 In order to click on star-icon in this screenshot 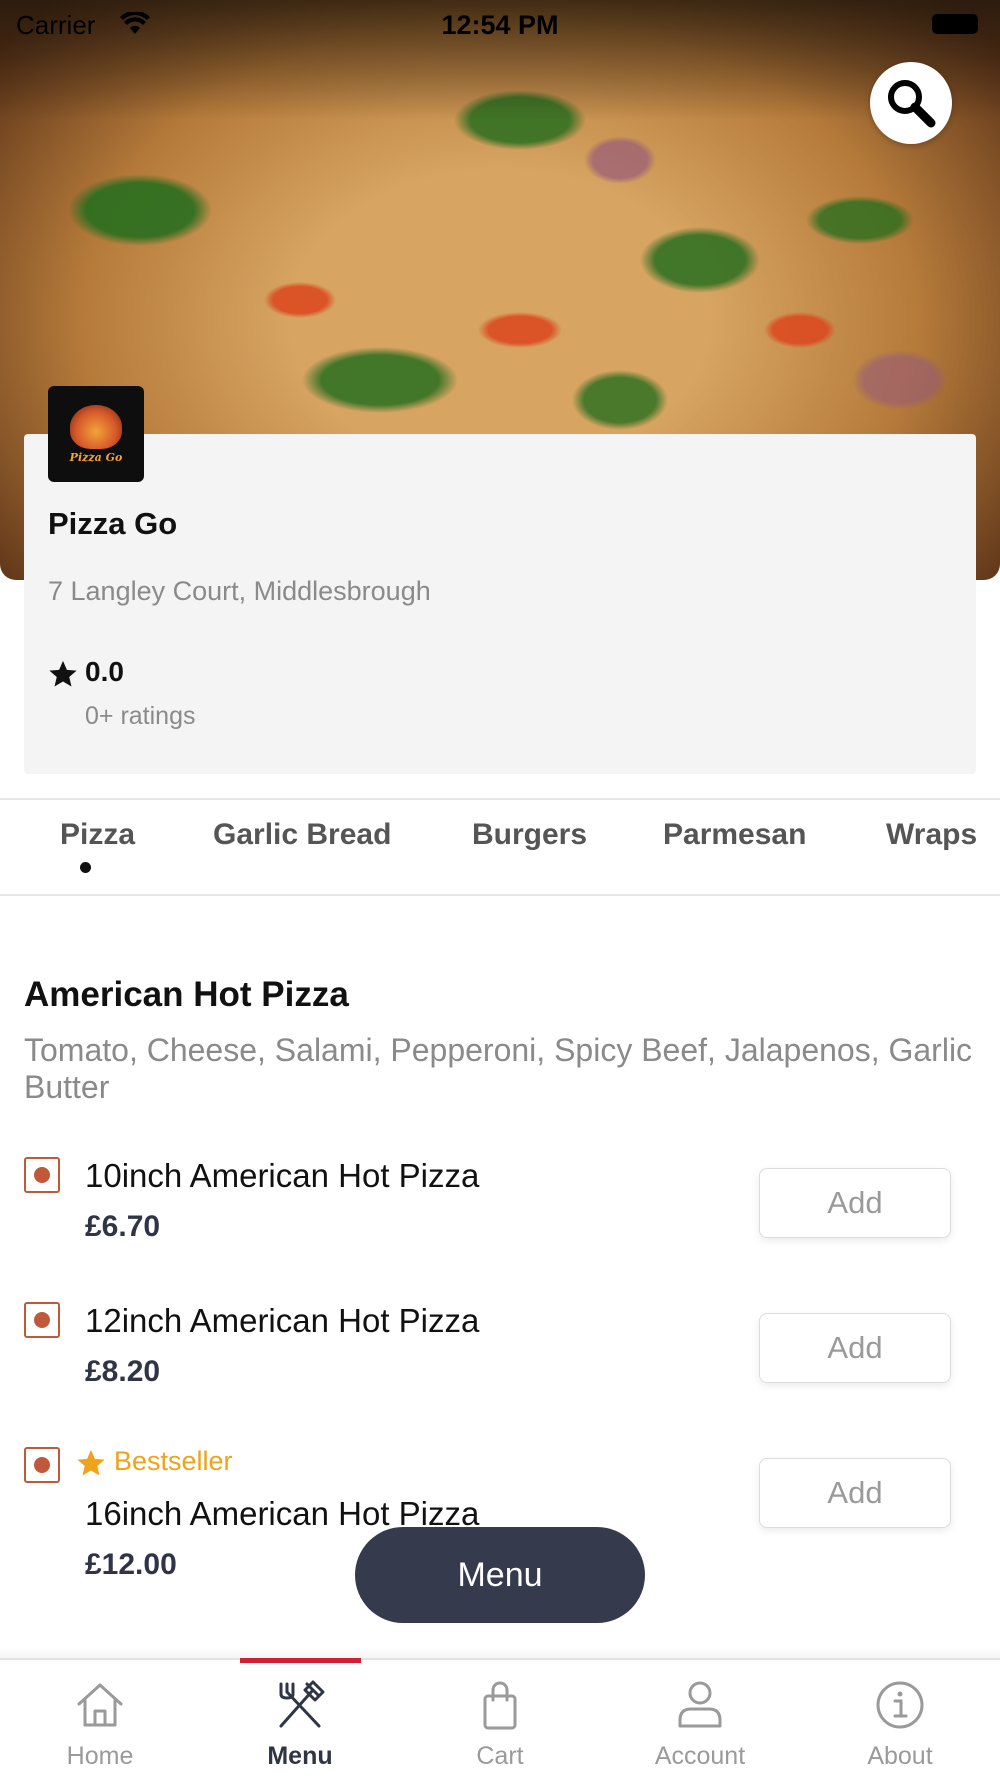, I will do `click(63, 673)`.